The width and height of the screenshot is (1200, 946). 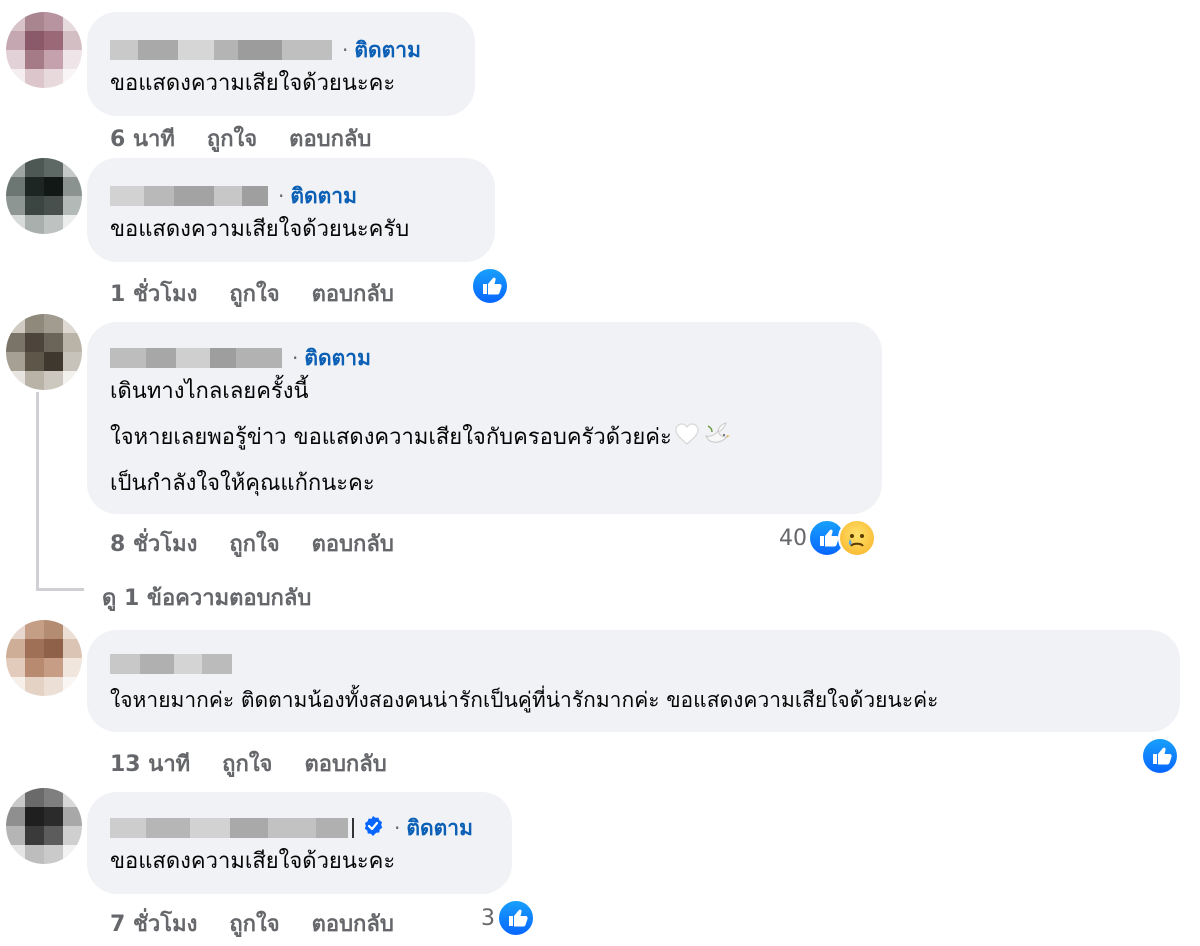 What do you see at coordinates (209, 391) in the screenshot?
I see `comment-text-line-1: เดินทางไกลเลยครั้งนี้` at bounding box center [209, 391].